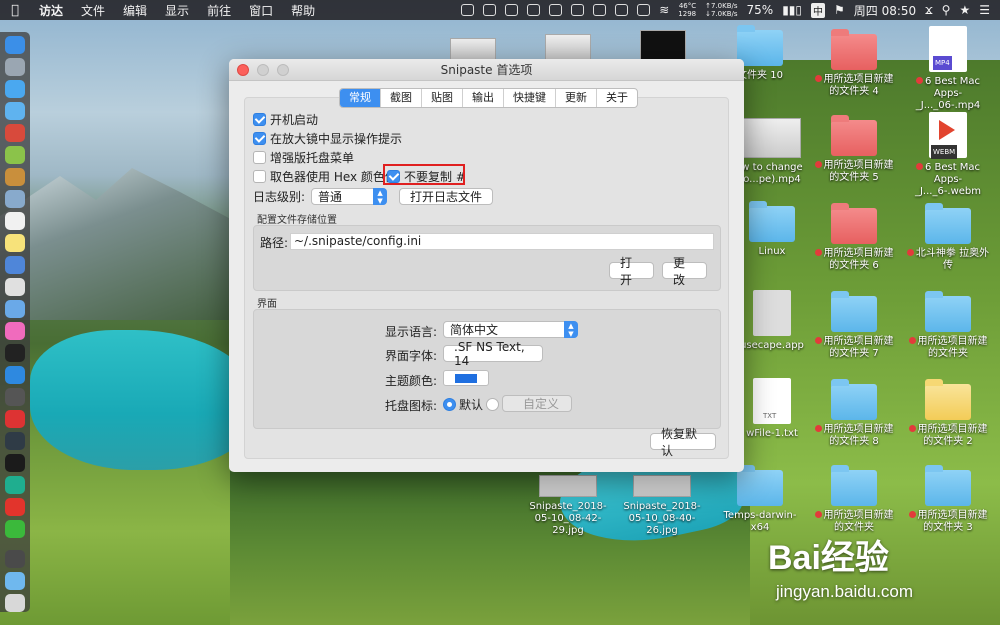 Image resolution: width=1000 pixels, height=625 pixels. I want to click on log-level-select: 普通 ▲ ▼, so click(349, 196).